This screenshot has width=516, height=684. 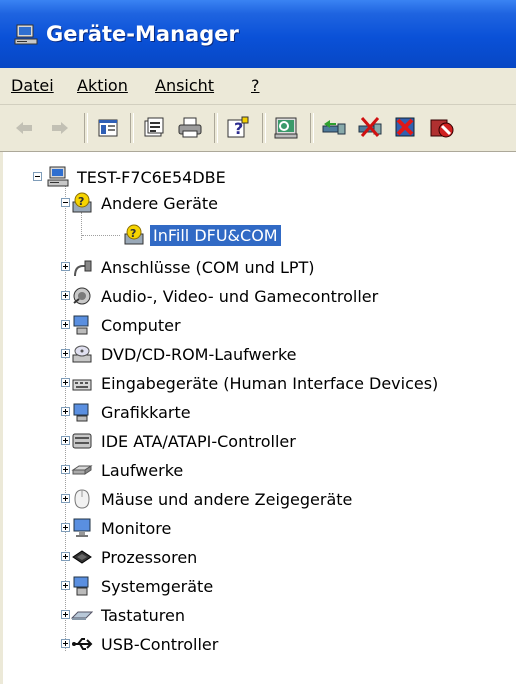 I want to click on tree-root: TEST-F7C6E54DBE, so click(x=131, y=177).